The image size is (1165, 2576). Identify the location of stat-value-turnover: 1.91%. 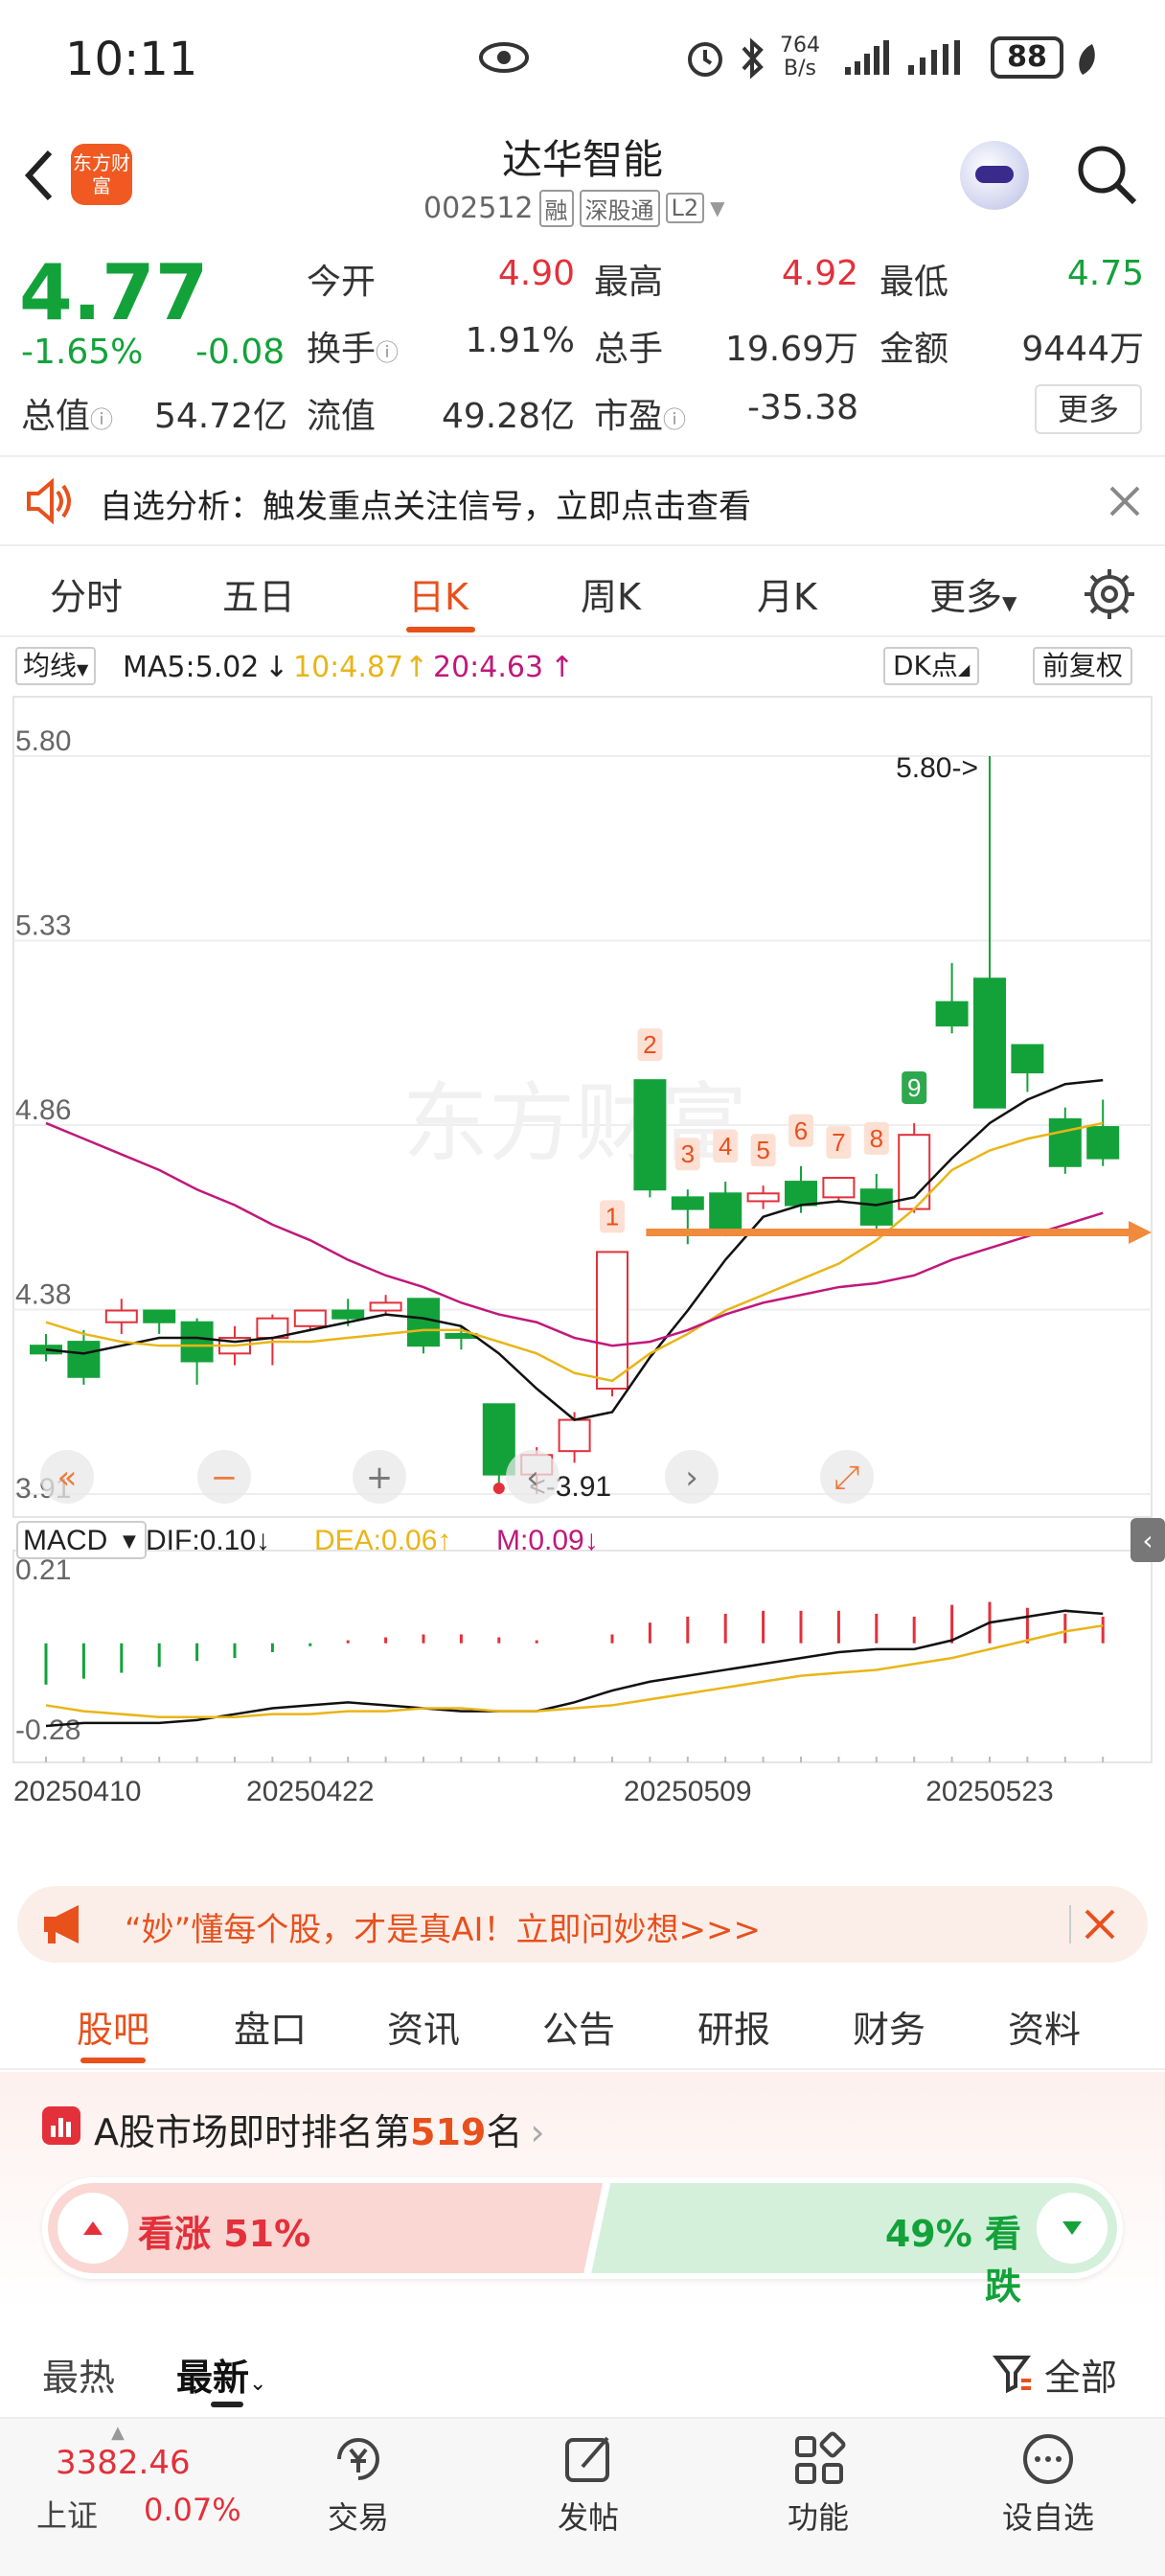
(520, 340).